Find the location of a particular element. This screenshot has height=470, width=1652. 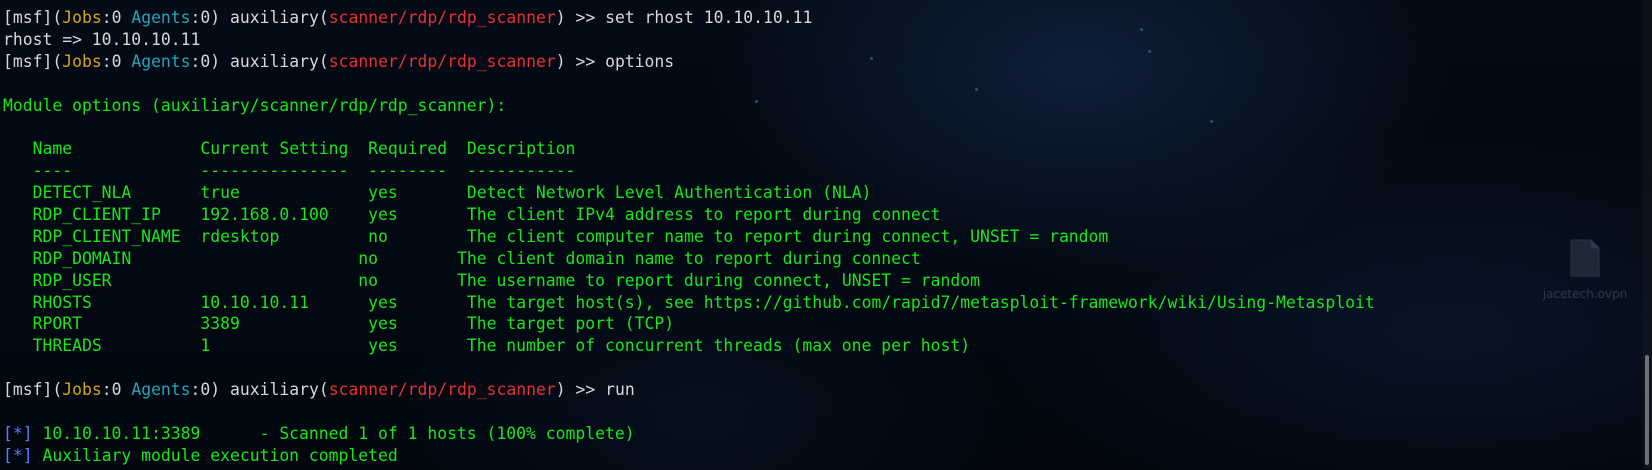

table-row: RPORT 3389 yes The target port (TCP) is located at coordinates (807, 324).